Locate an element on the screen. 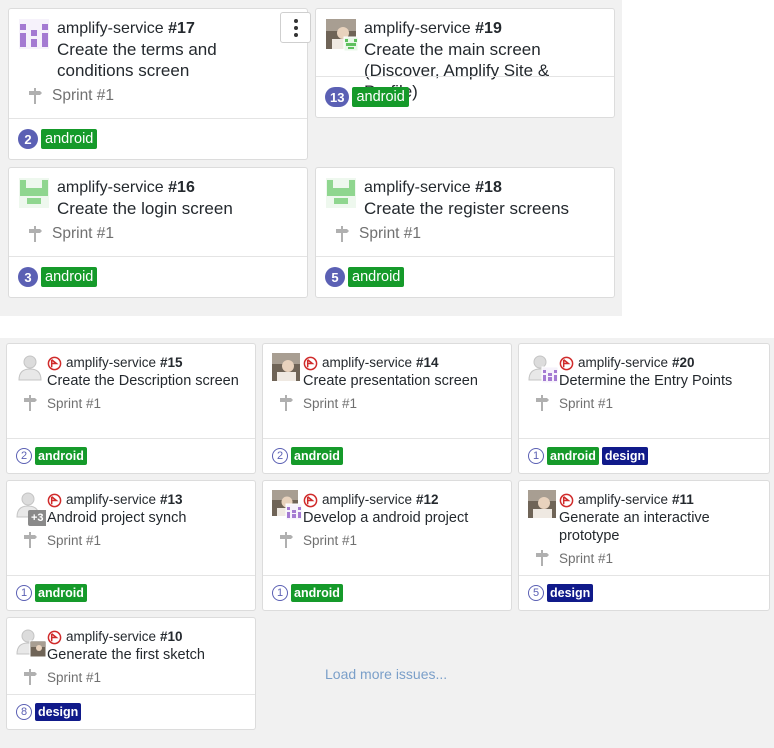 The width and height of the screenshot is (774, 748). issue-repo: amplify-service #16 is located at coordinates (126, 187).